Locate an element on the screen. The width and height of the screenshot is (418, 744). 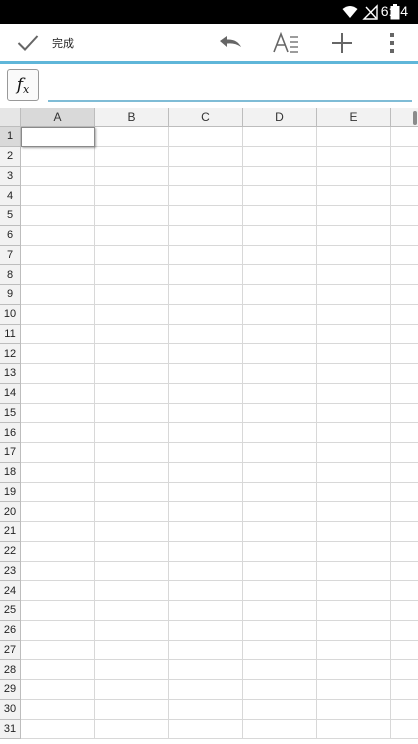
row-header-10: 10 is located at coordinates (10, 314).